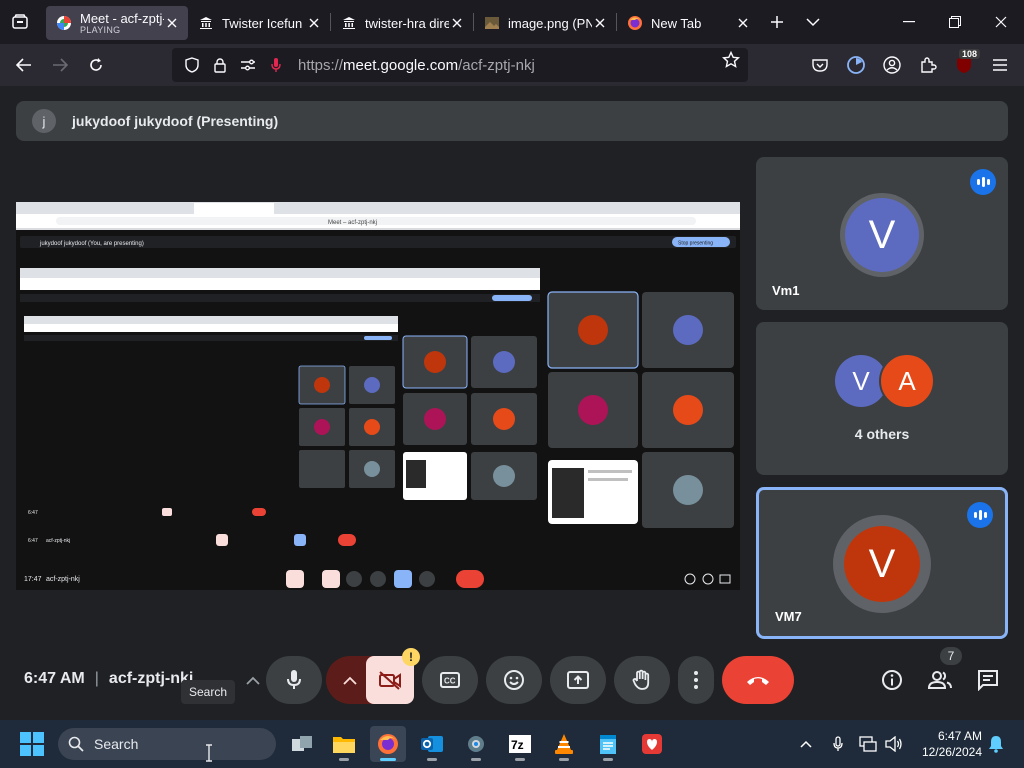 This screenshot has height=768, width=1024. I want to click on captions-button: CC, so click(450, 680).